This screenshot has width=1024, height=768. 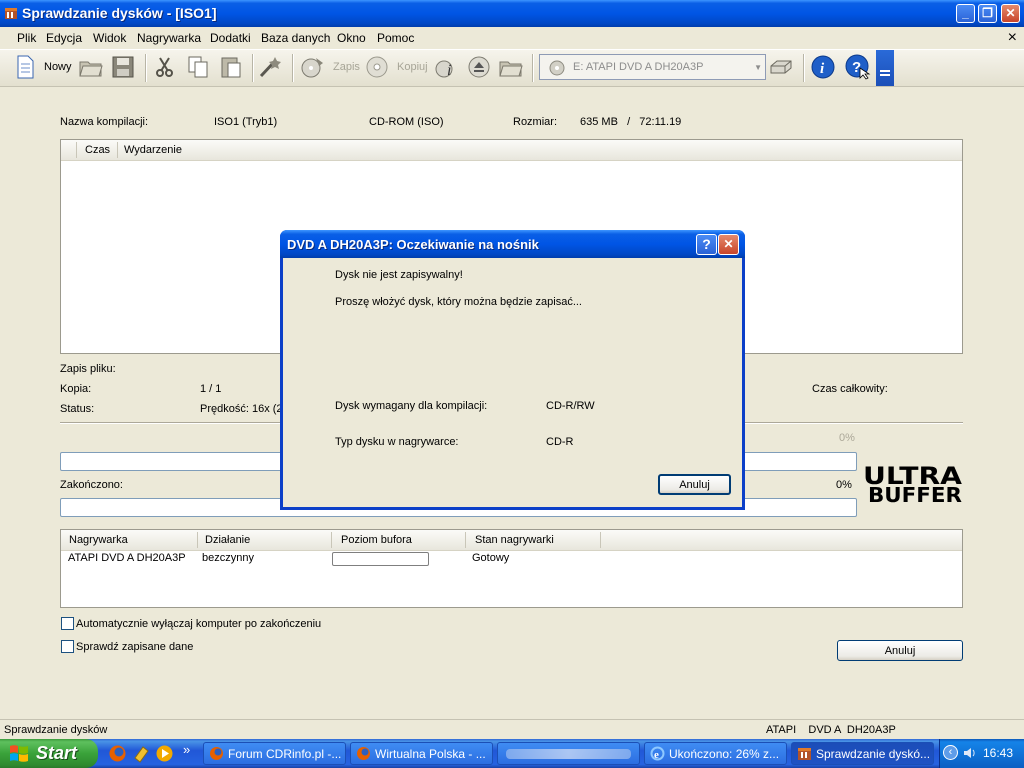 I want to click on firefox-icon, so click(x=117, y=753).